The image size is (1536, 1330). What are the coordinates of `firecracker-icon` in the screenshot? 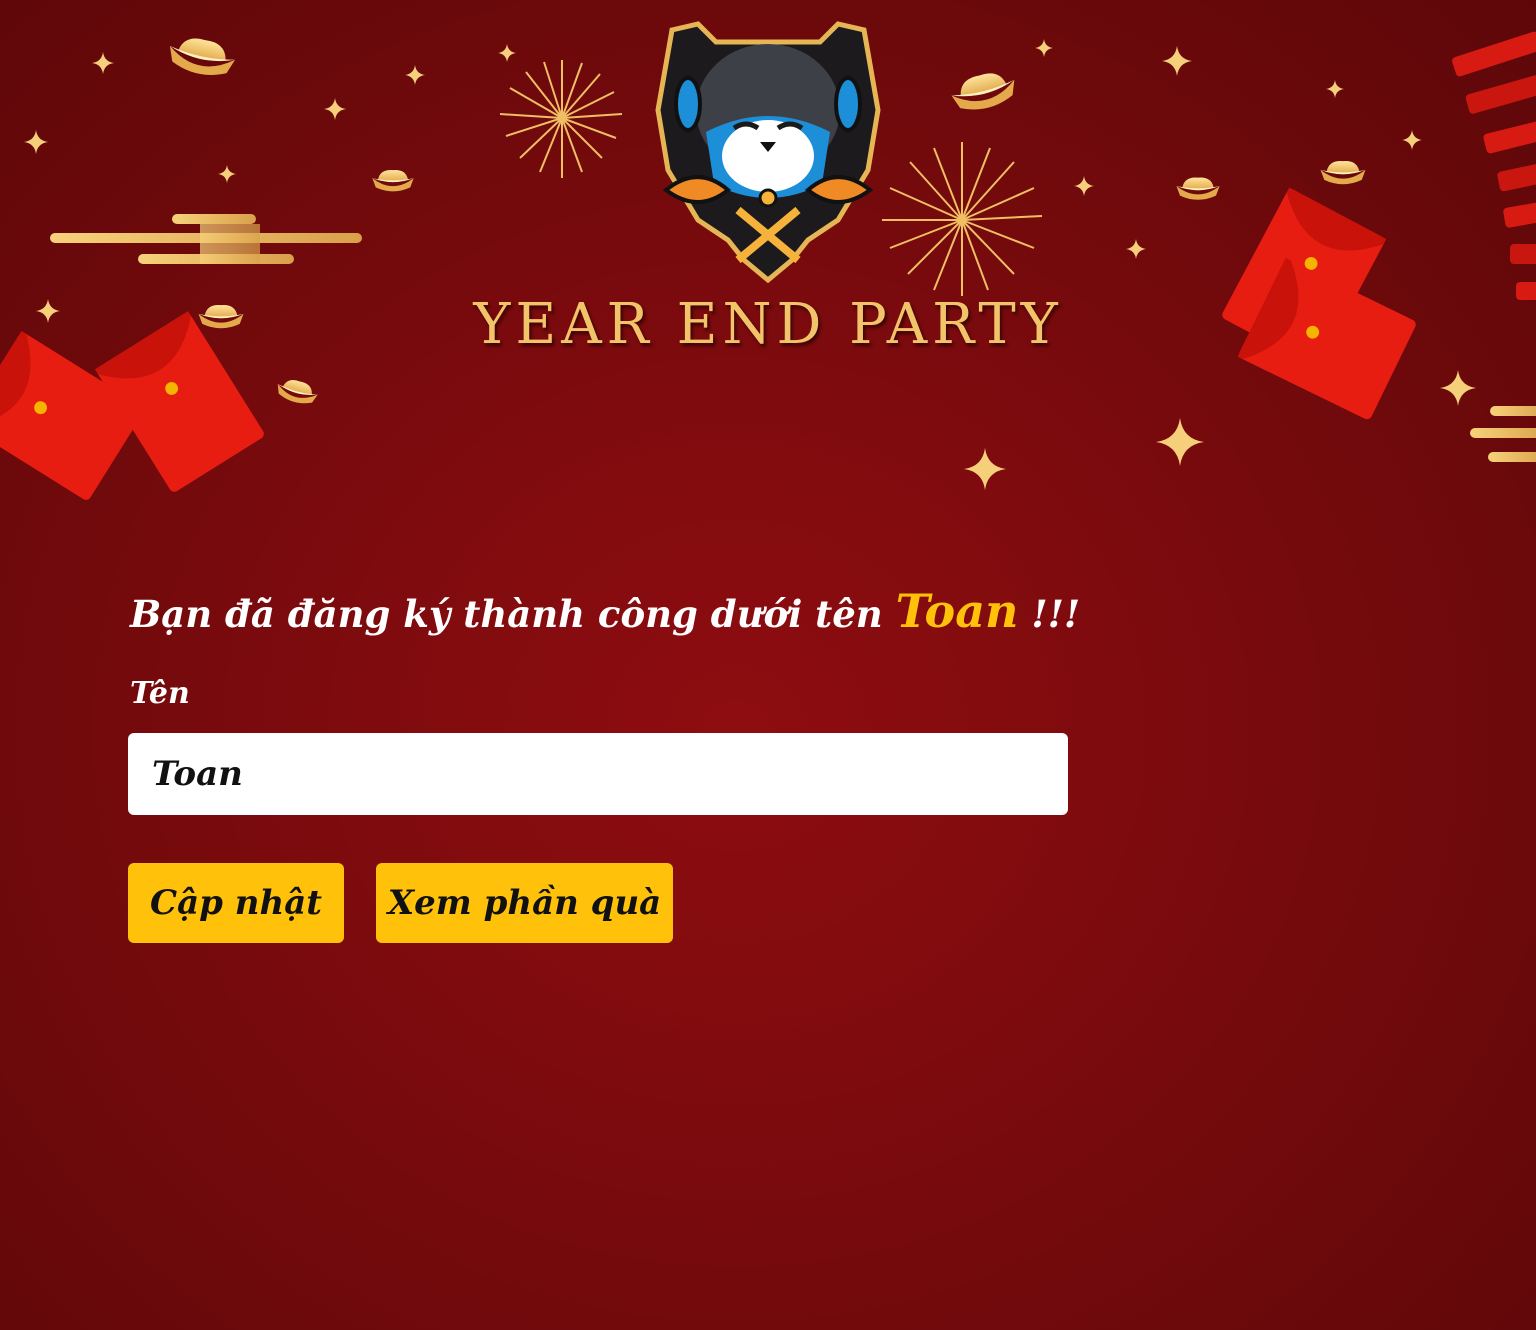 It's located at (1494, 165).